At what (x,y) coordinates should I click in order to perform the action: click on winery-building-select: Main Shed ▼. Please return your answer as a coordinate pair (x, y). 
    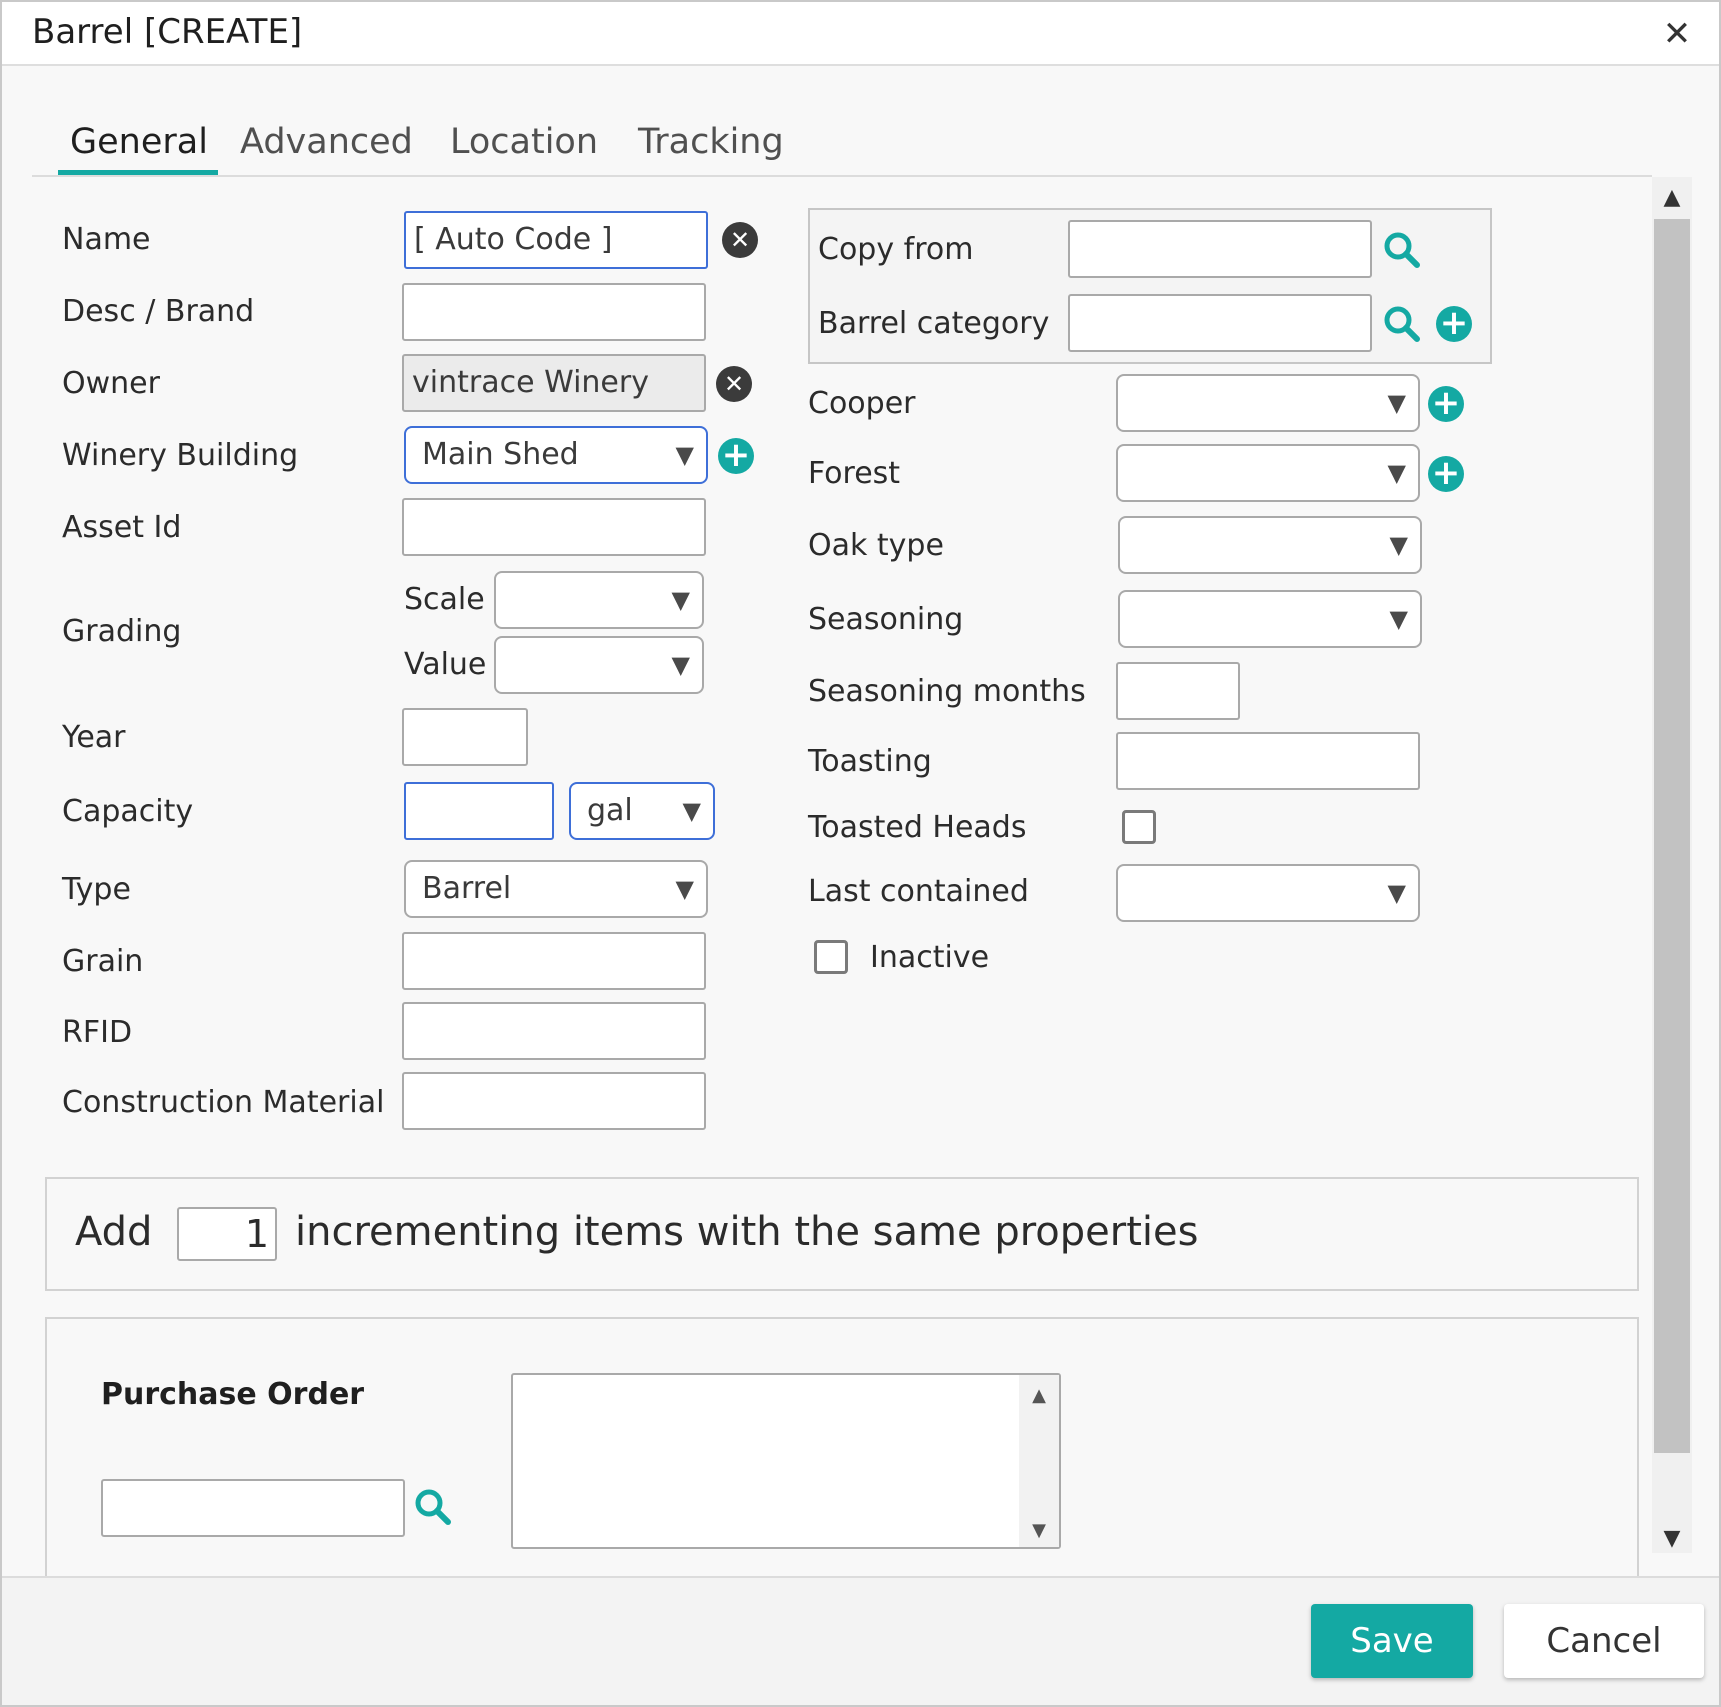
    Looking at the image, I should click on (556, 455).